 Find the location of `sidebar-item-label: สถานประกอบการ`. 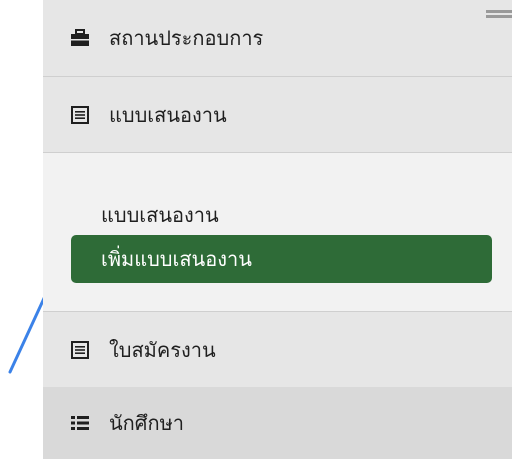

sidebar-item-label: สถานประกอบการ is located at coordinates (186, 38).